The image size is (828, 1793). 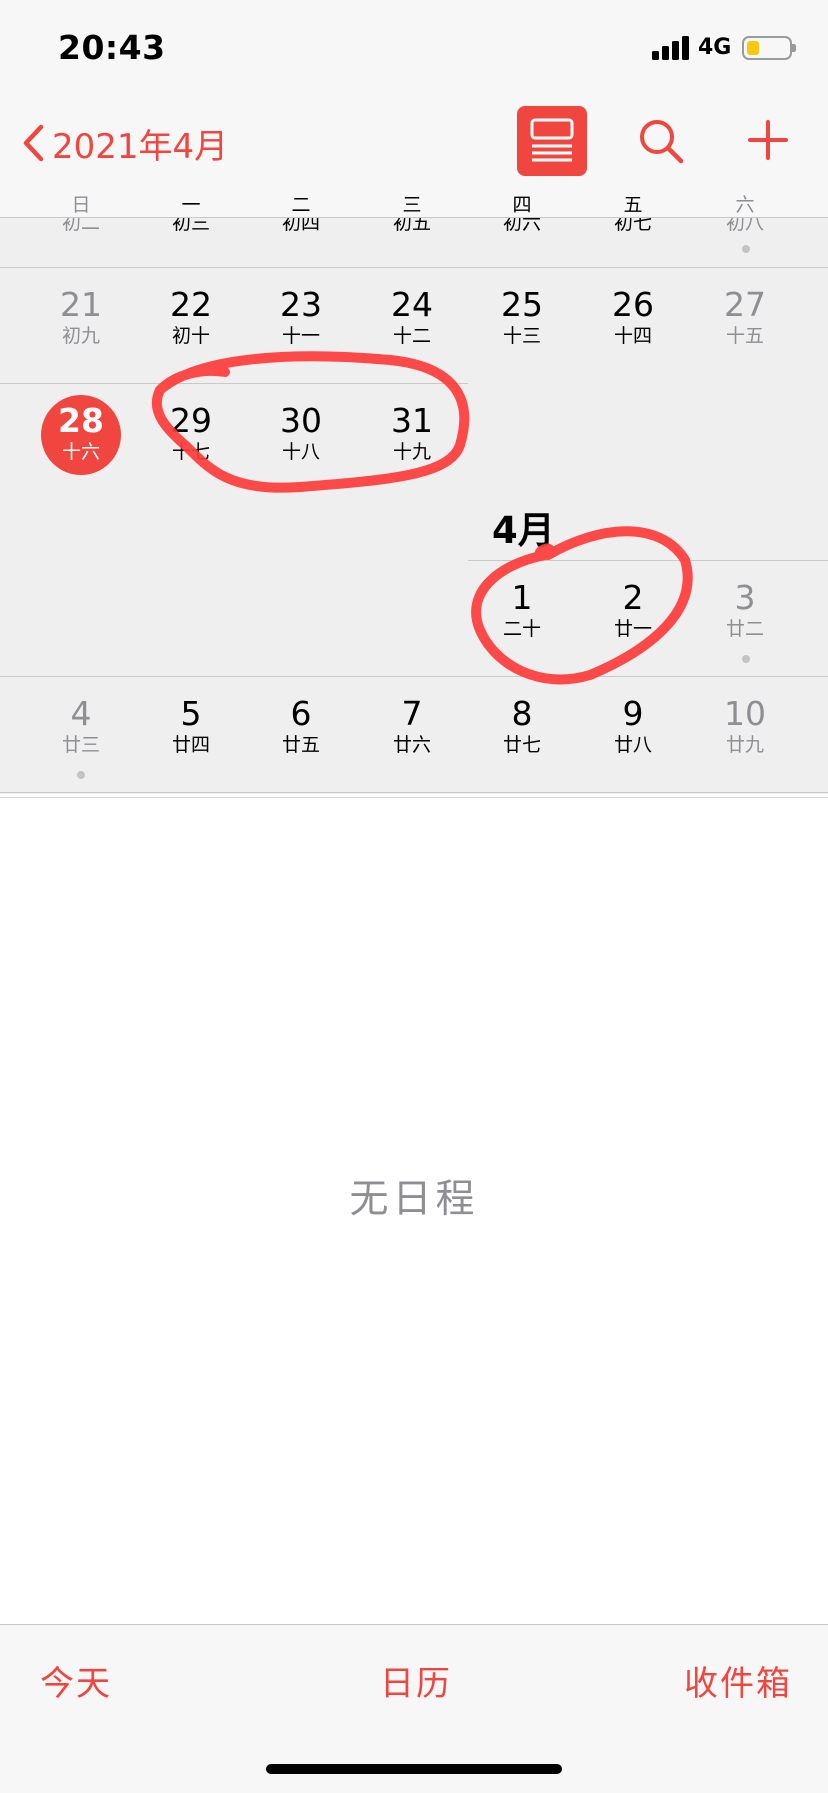 I want to click on lunar-date: 廿二, so click(x=744, y=629).